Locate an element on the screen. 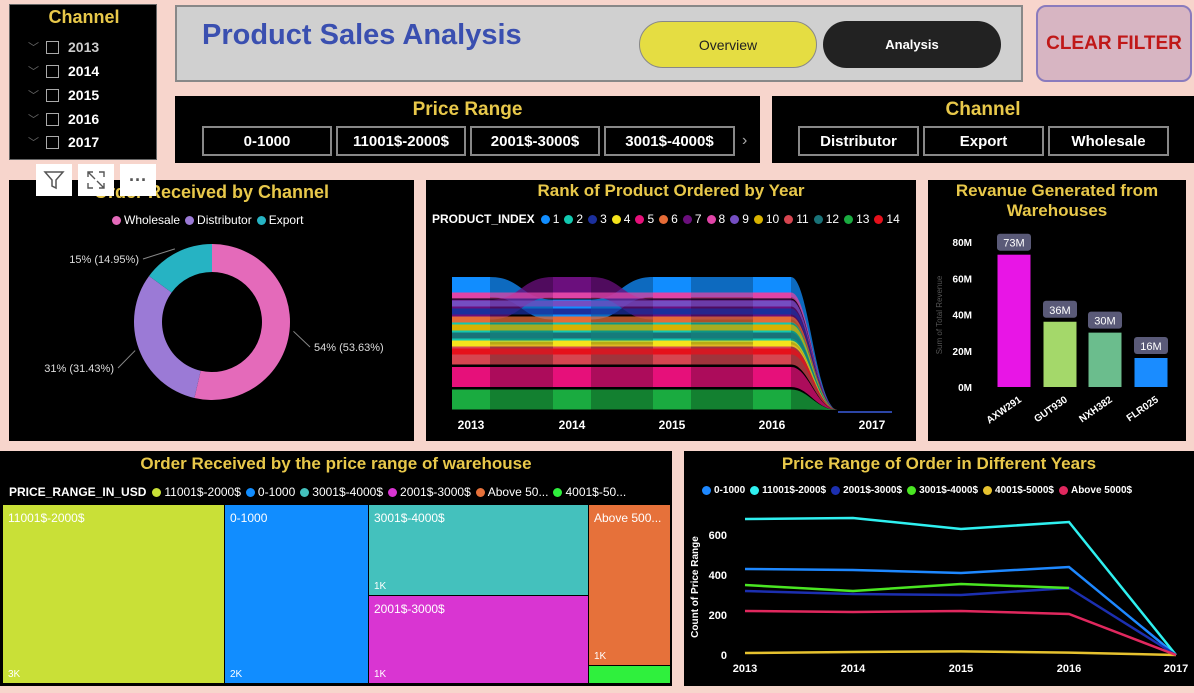 This screenshot has width=1194, height=693. legend-label: 9 is located at coordinates (745, 219).